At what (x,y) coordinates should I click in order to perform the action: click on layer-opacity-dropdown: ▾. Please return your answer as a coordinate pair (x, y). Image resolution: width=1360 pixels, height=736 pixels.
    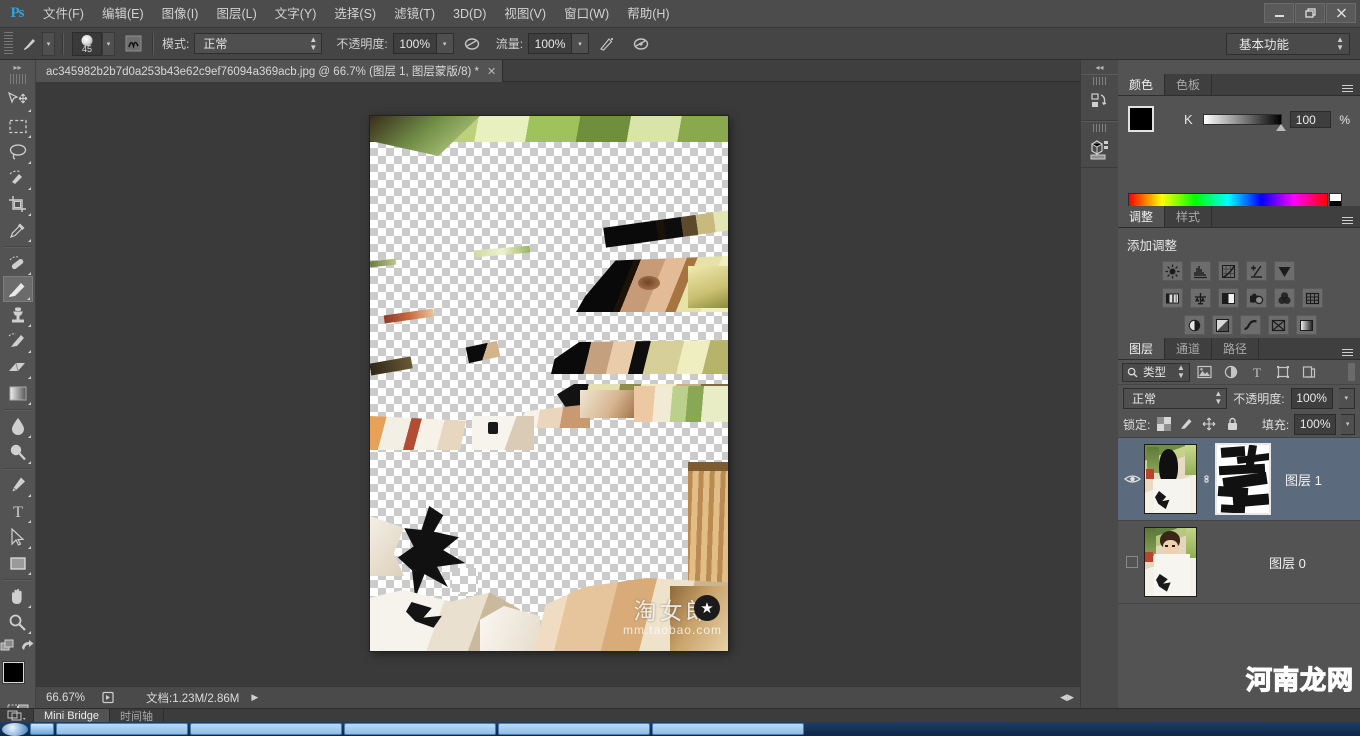
    Looking at the image, I should click on (1346, 398).